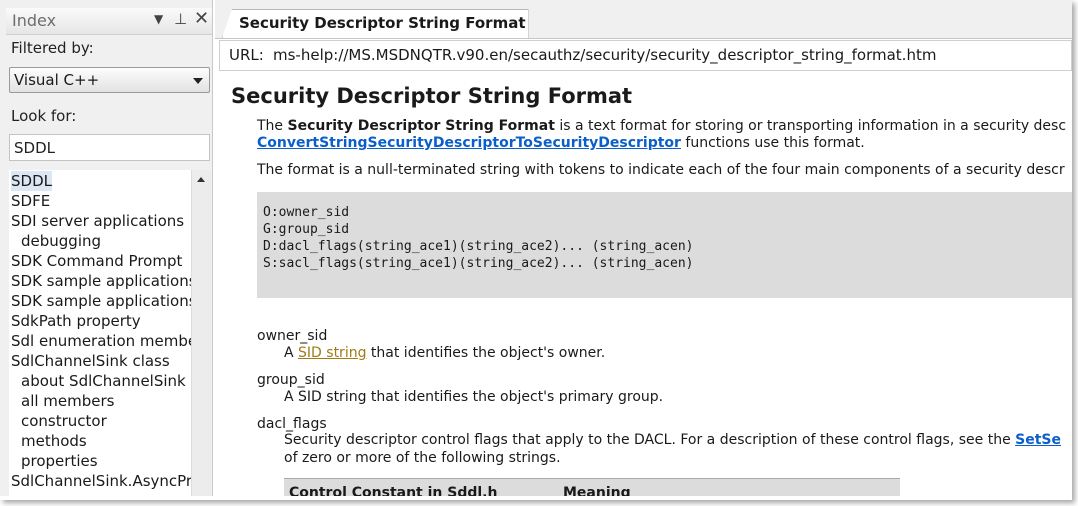 This screenshot has width=1078, height=506. I want to click on url-label: URL:, so click(246, 55).